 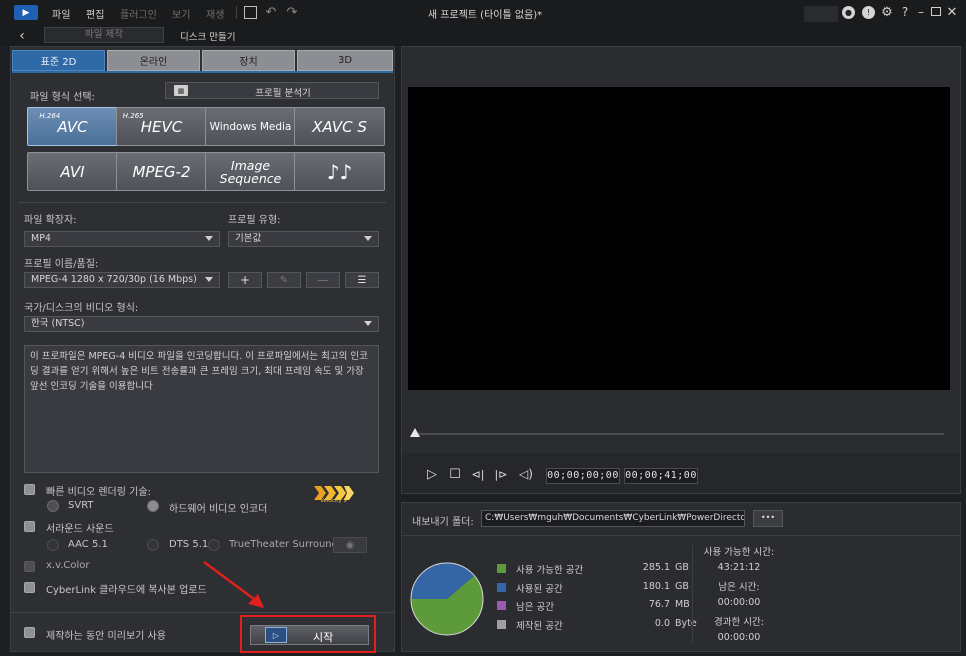 I want to click on truetheater-label: TrueTheater Surround, so click(x=283, y=544).